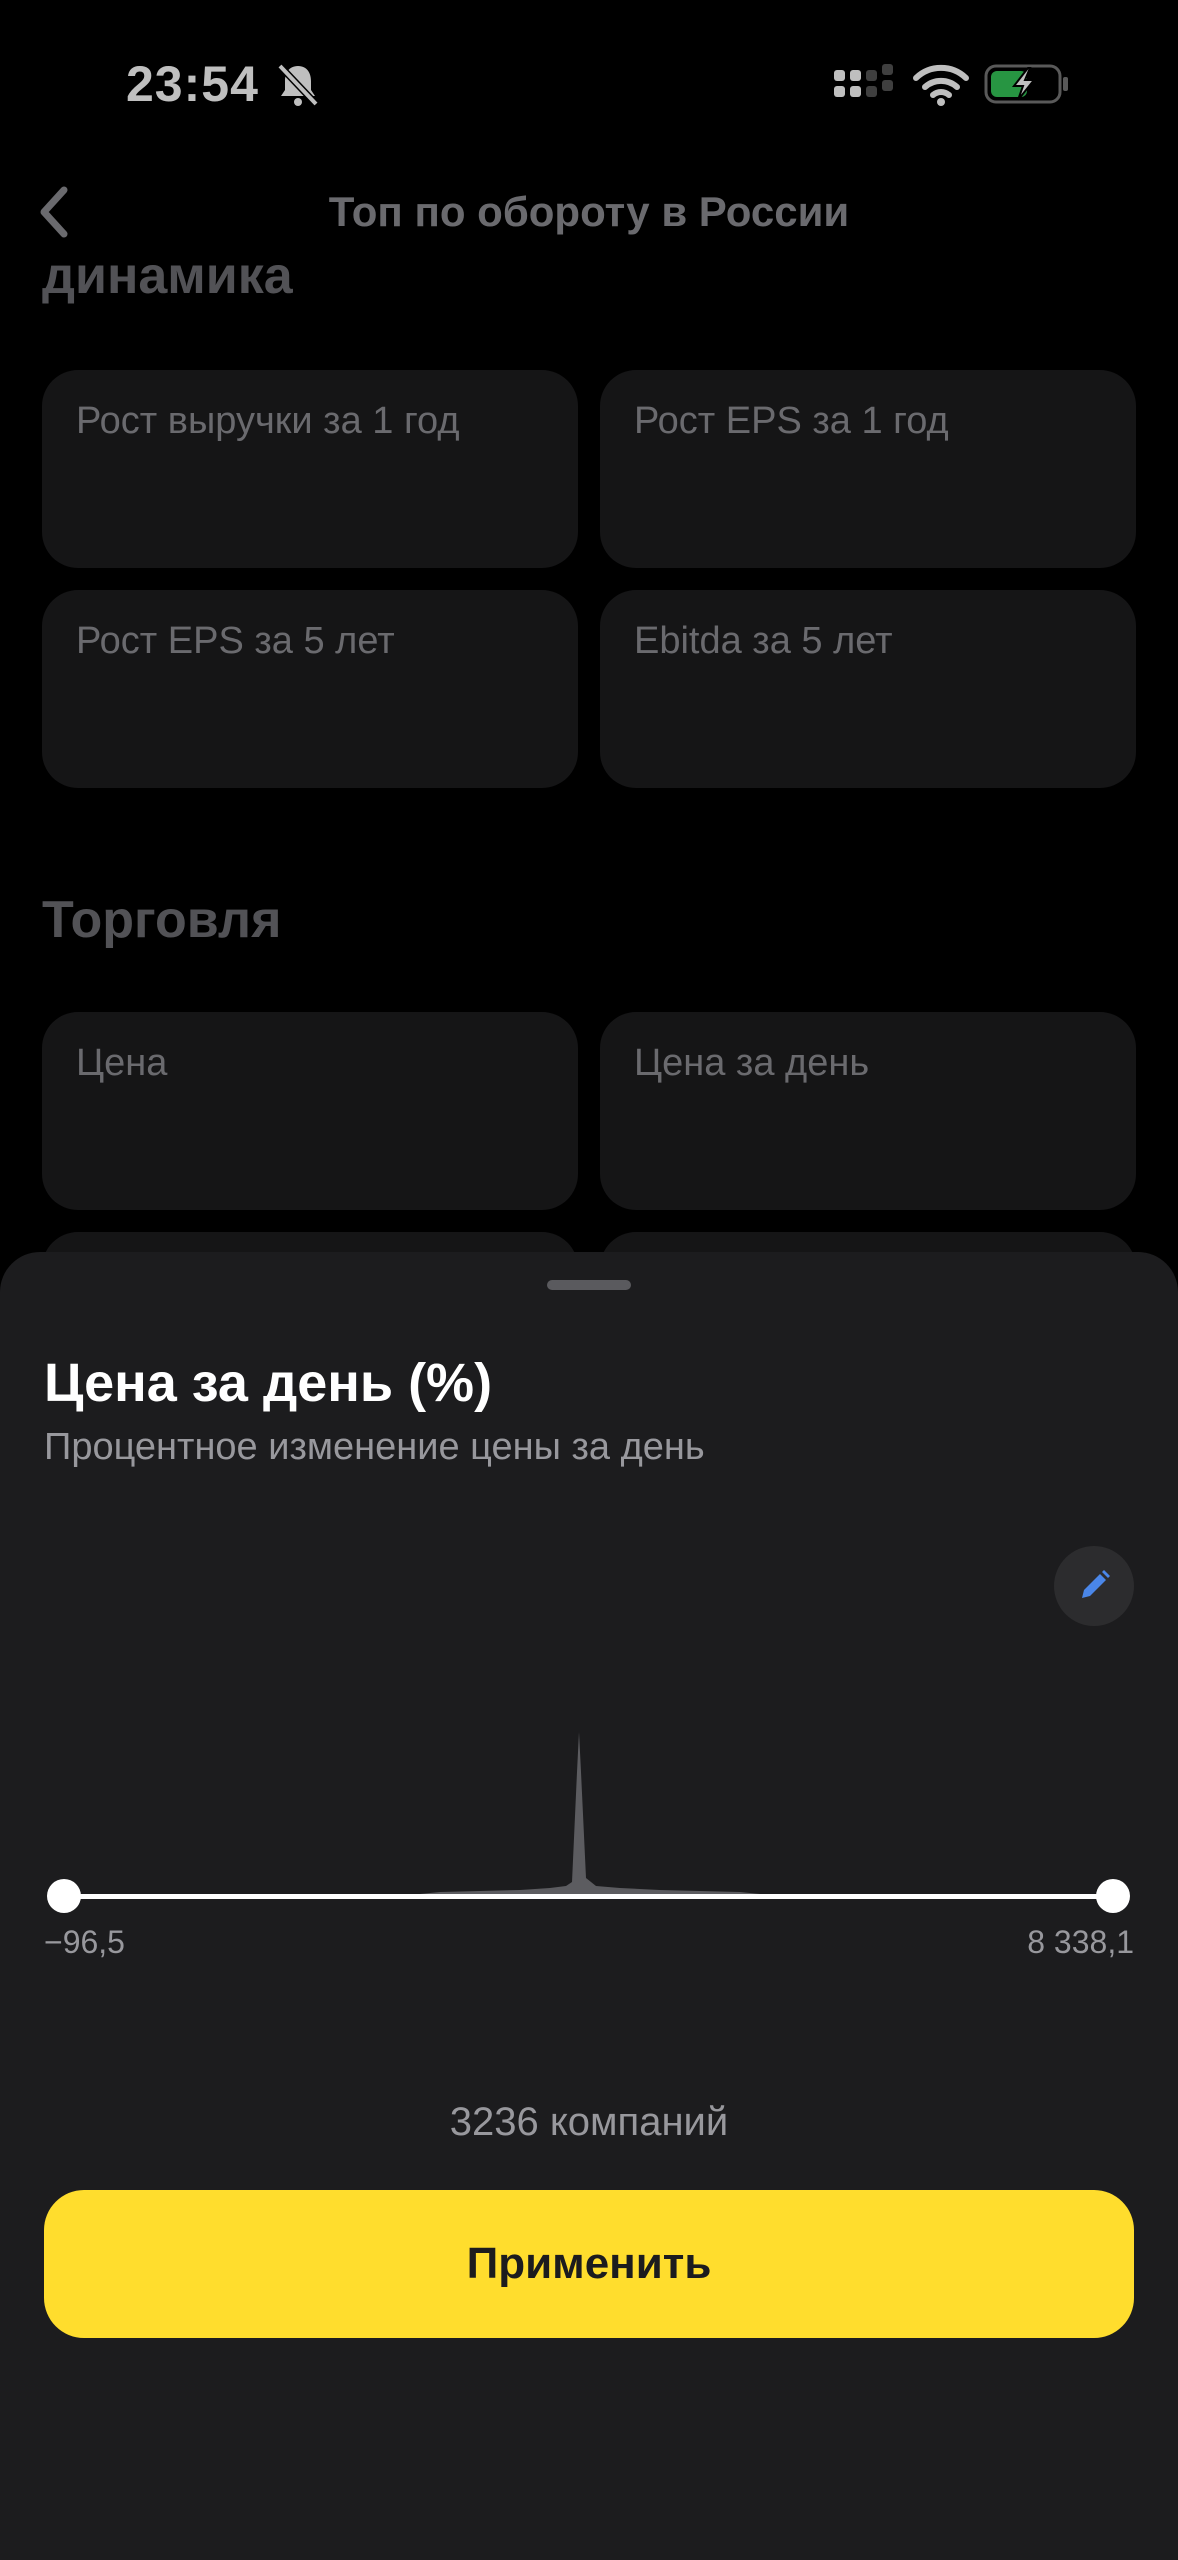 Image resolution: width=1178 pixels, height=2560 pixels. Describe the element at coordinates (589, 2122) in the screenshot. I see `companies-count: 3236 компаний` at that location.